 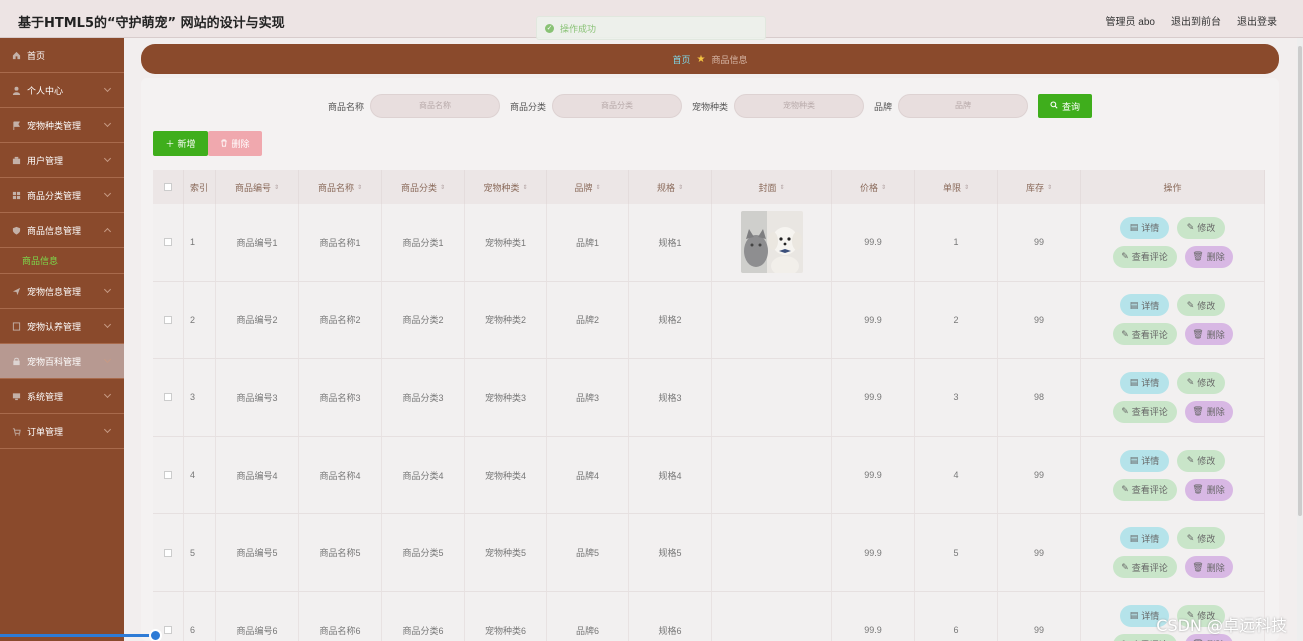 What do you see at coordinates (799, 106) in the screenshot?
I see `pet-type-input: 宠物种类` at bounding box center [799, 106].